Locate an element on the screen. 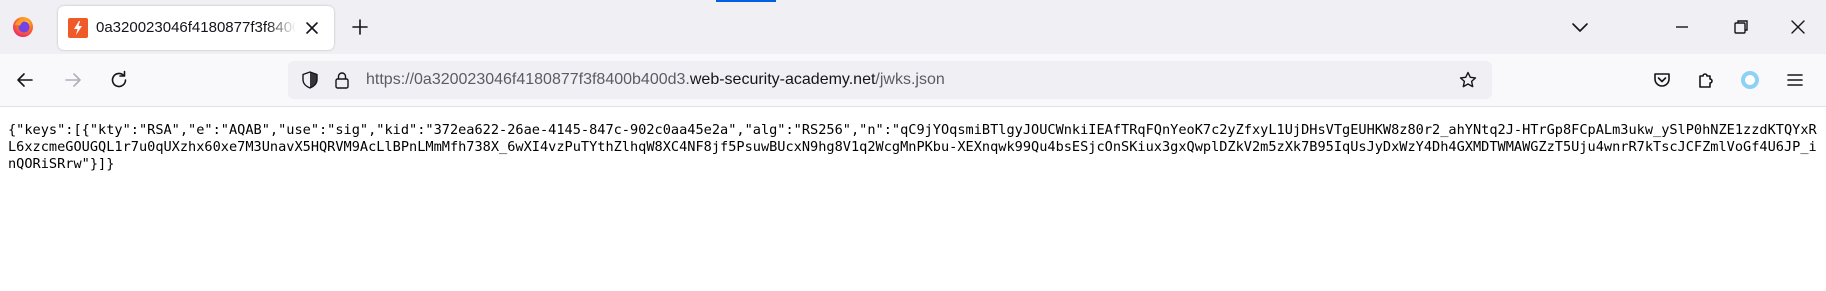 Image resolution: width=1826 pixels, height=291 pixels. minimize-icon is located at coordinates (1682, 27).